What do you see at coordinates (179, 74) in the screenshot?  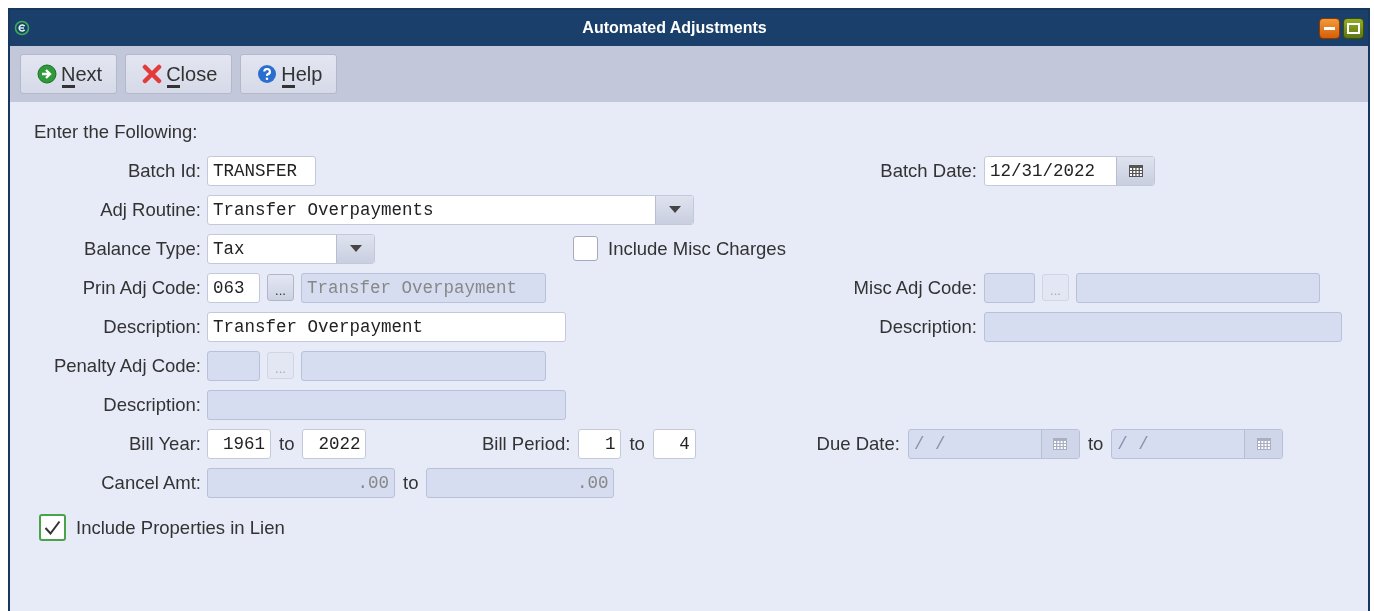 I see `close-button: Close` at bounding box center [179, 74].